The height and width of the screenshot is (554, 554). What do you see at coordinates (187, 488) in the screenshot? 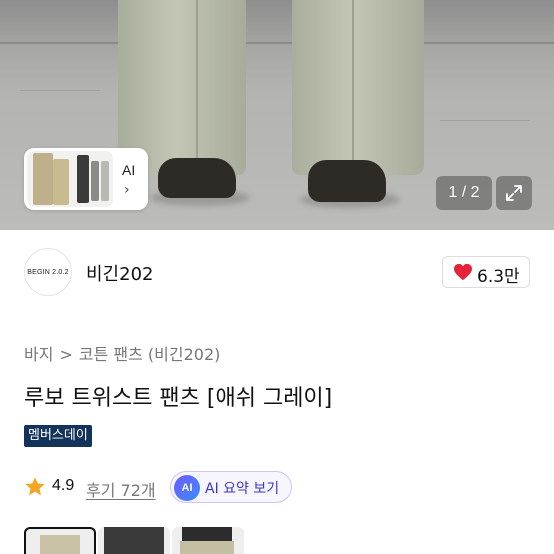
I see `ai-icon: AI` at bounding box center [187, 488].